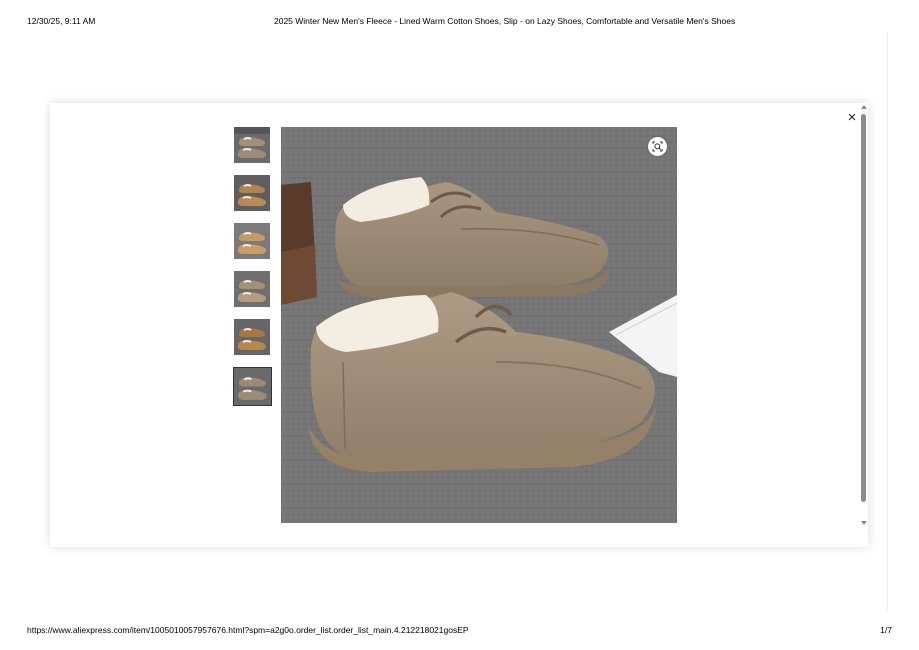  Describe the element at coordinates (886, 630) in the screenshot. I see `print-page-number: 1/7` at that location.